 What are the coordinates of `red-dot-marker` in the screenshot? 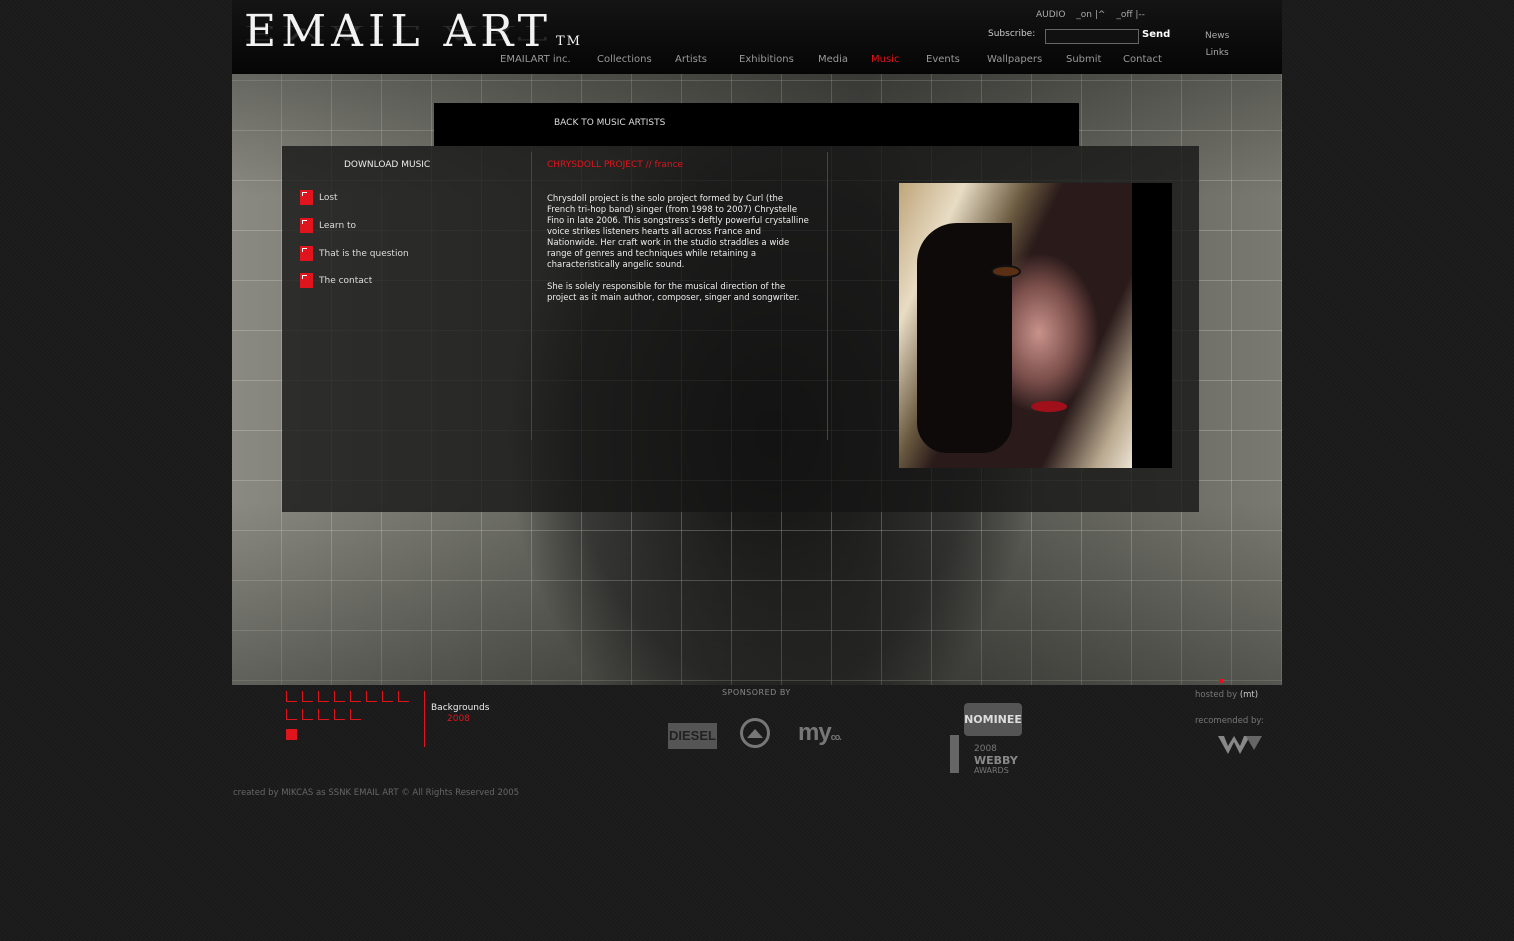 It's located at (1221, 681).